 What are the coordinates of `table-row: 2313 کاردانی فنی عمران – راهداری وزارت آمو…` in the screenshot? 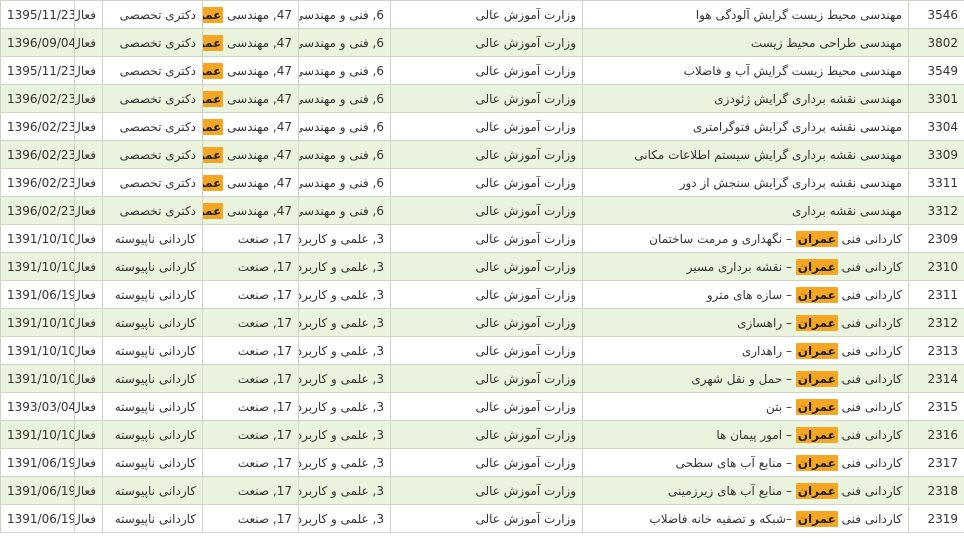 It's located at (482, 350).